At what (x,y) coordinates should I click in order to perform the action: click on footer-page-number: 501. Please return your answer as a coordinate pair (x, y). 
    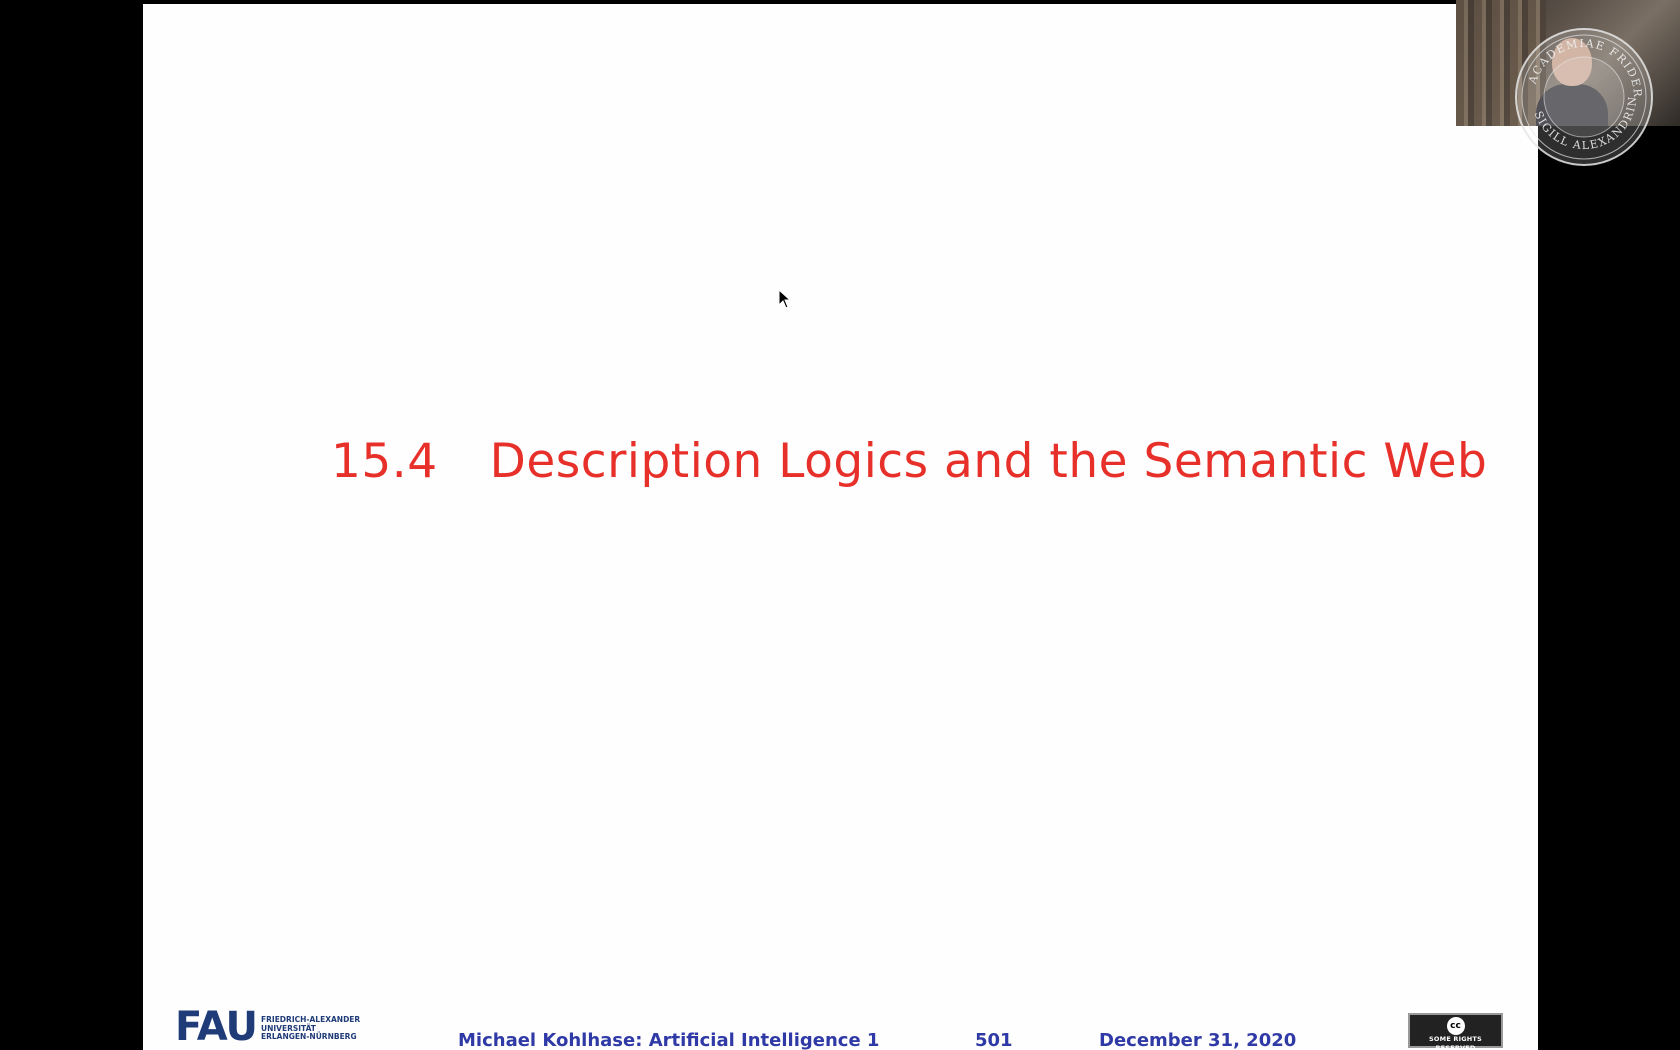
    Looking at the image, I should click on (994, 1040).